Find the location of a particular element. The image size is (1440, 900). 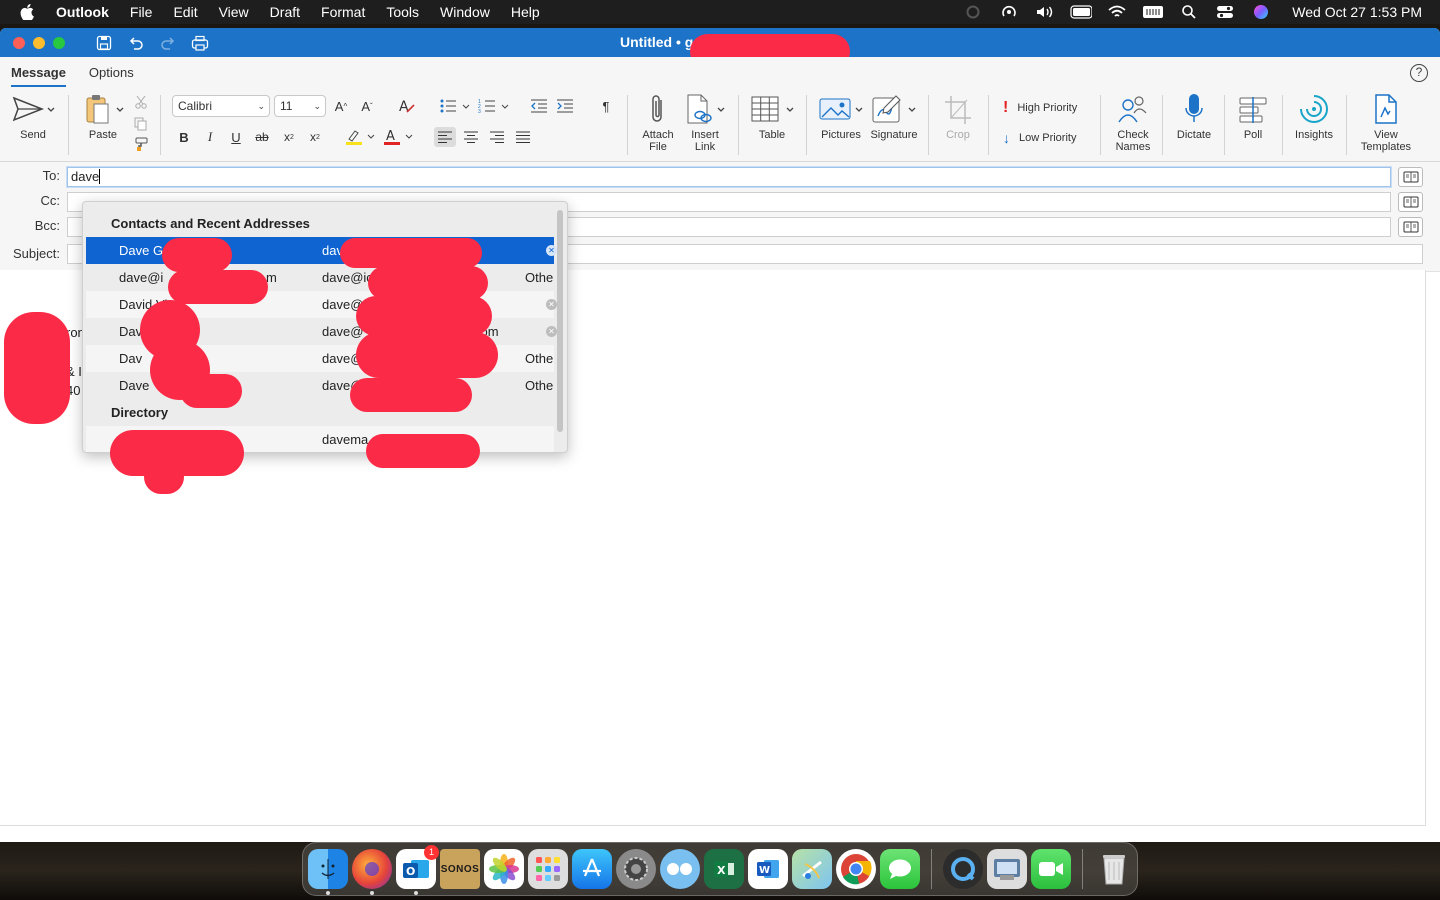

view-templates-button: View Templates is located at coordinates (1386, 121).